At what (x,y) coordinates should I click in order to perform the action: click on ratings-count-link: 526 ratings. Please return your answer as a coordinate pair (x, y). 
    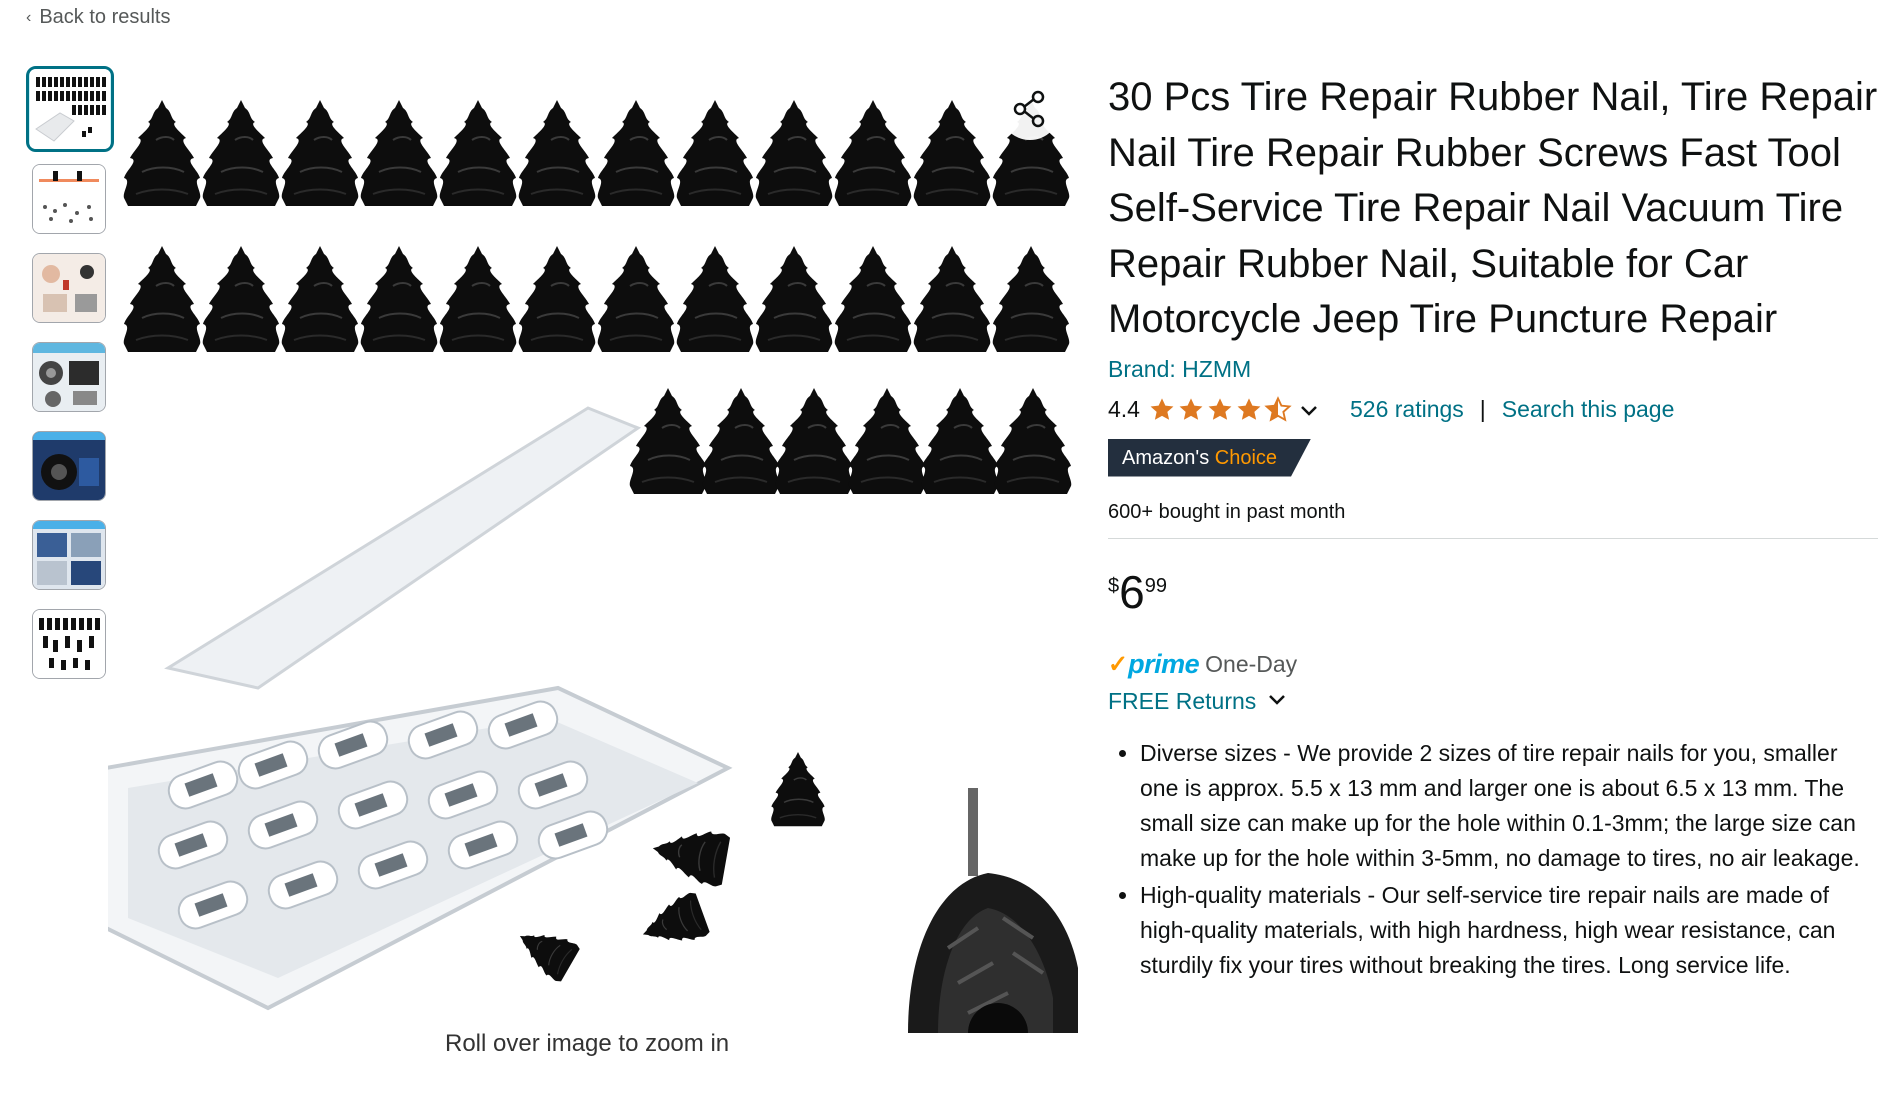
    Looking at the image, I should click on (1407, 409).